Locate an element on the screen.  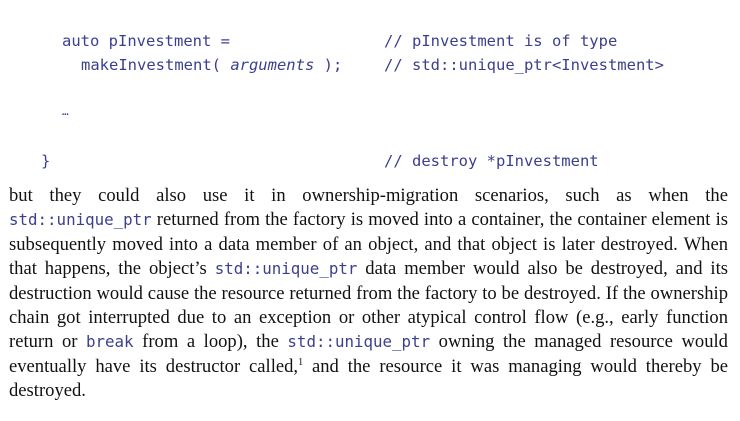
code-call-text: makeInvestment( is located at coordinates (156, 65).